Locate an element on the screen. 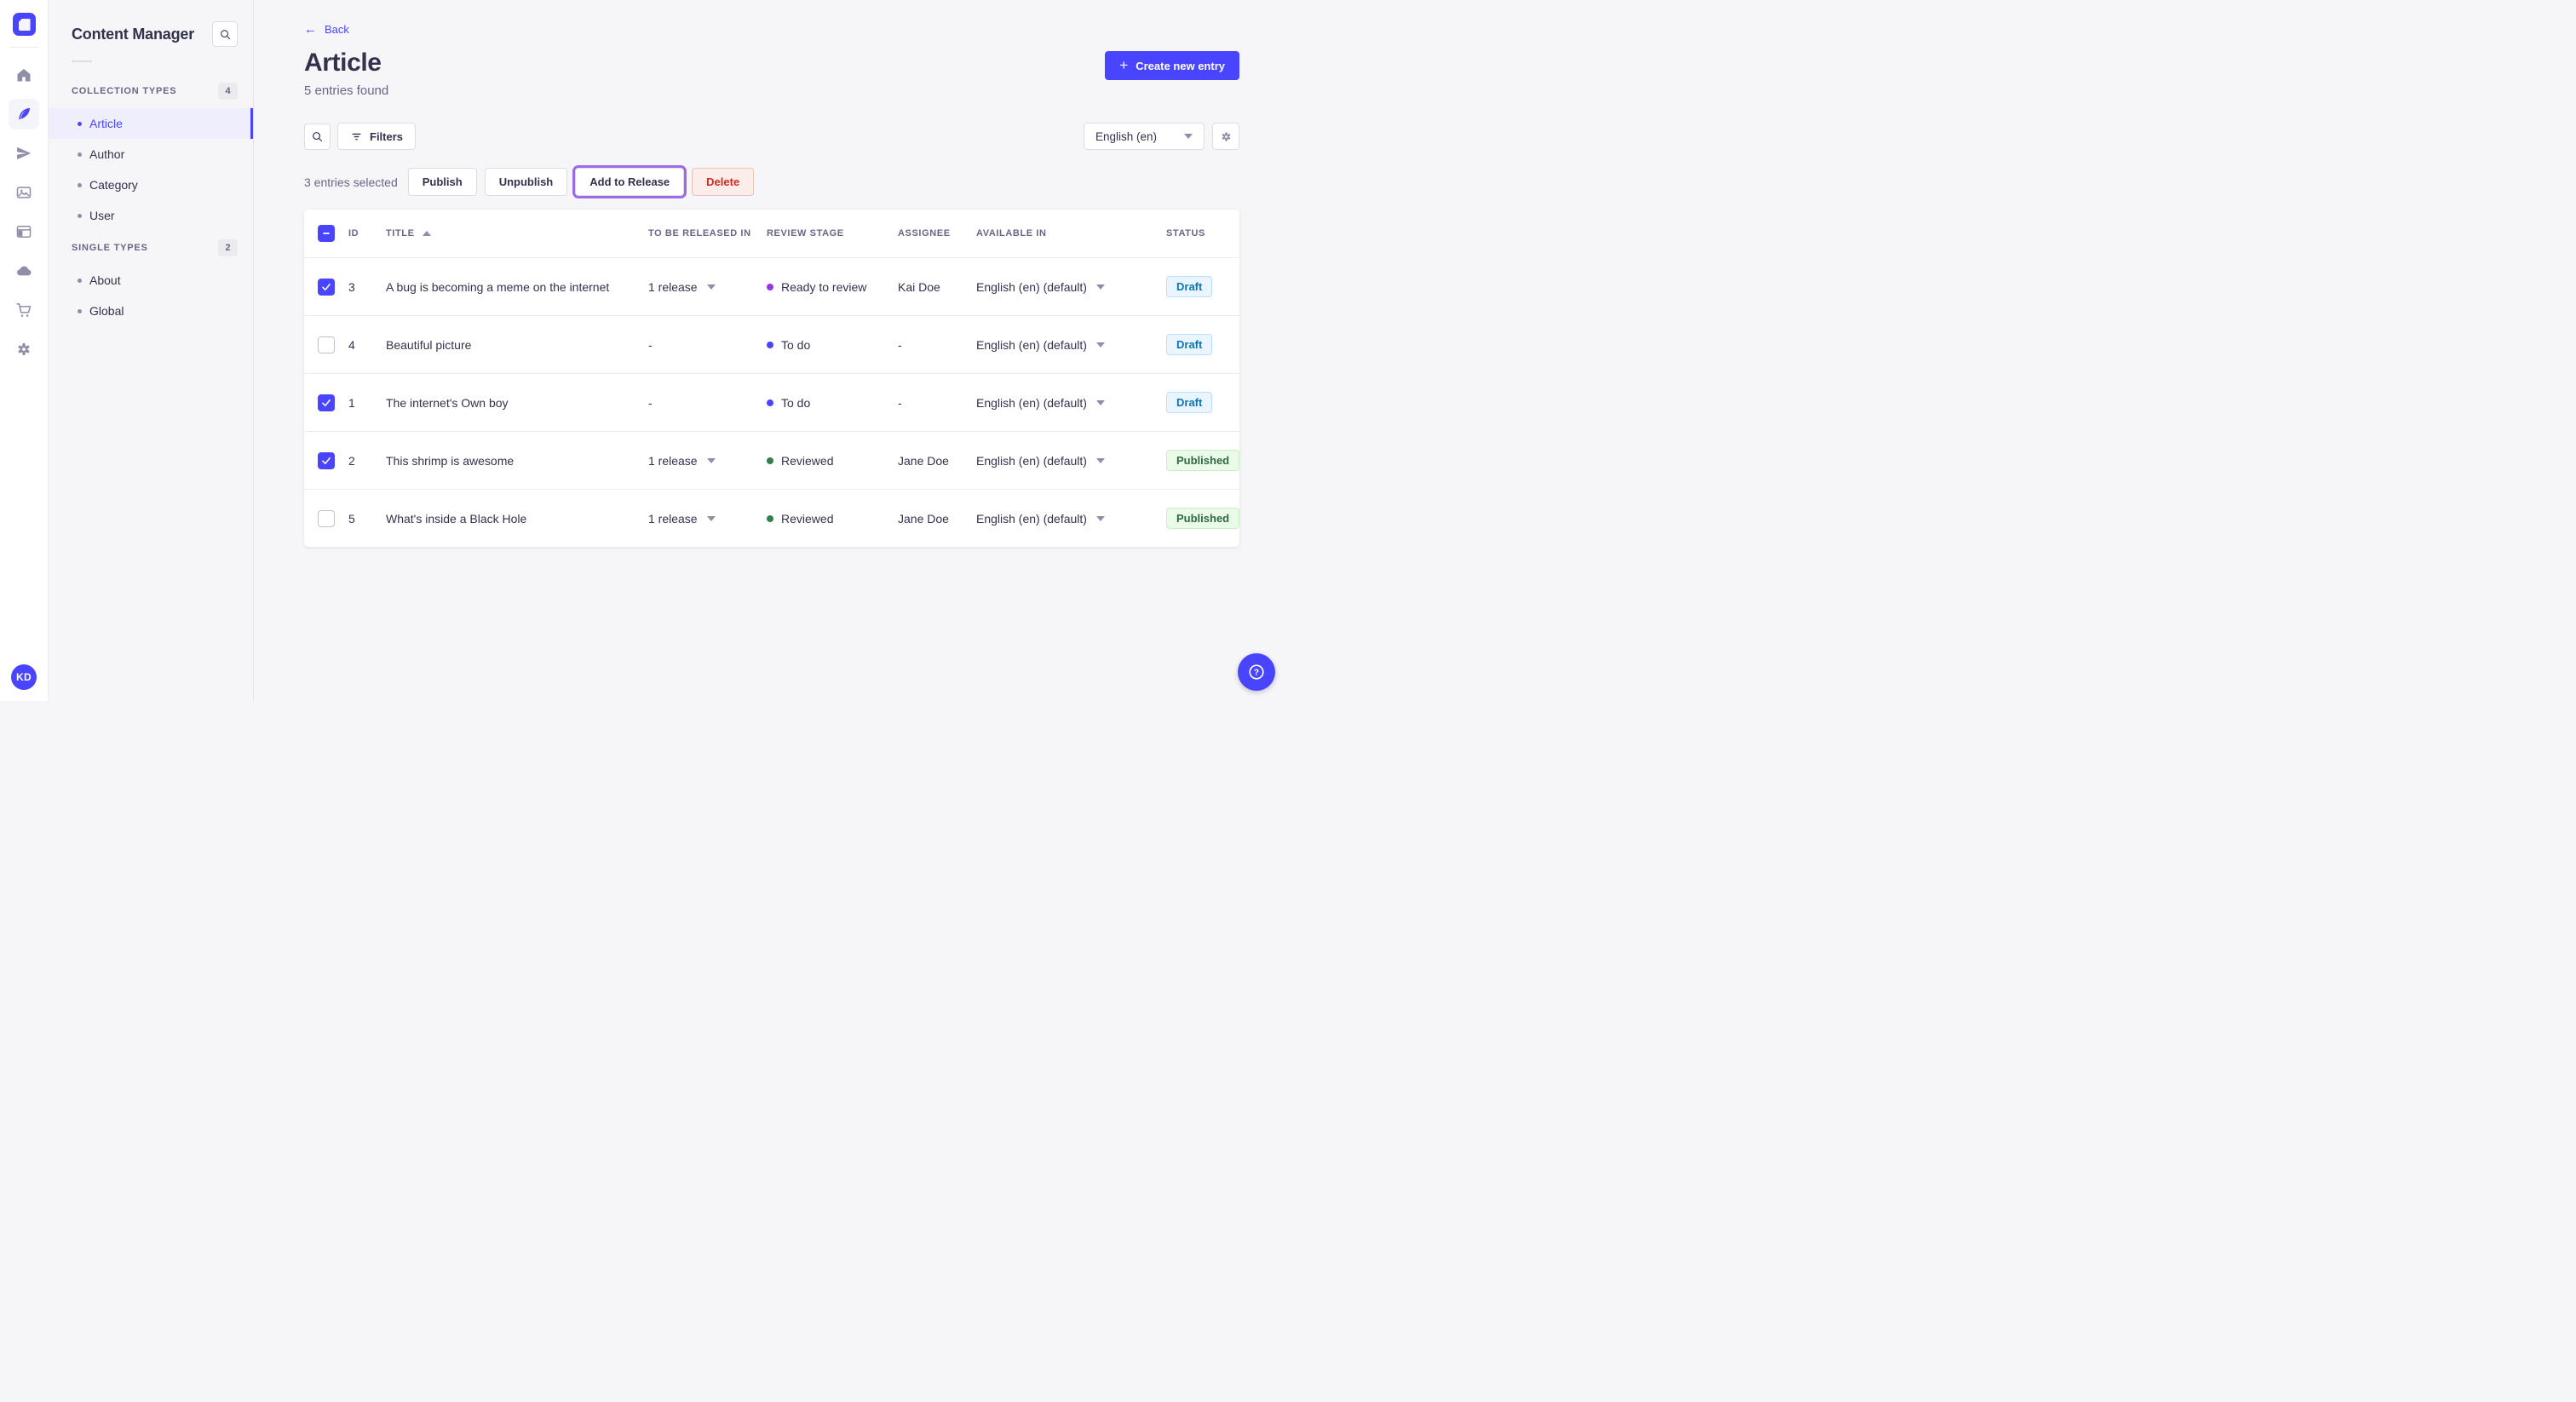 This screenshot has width=2576, height=1402. column-header-available-in: AVAILABLE IN is located at coordinates (1071, 233).